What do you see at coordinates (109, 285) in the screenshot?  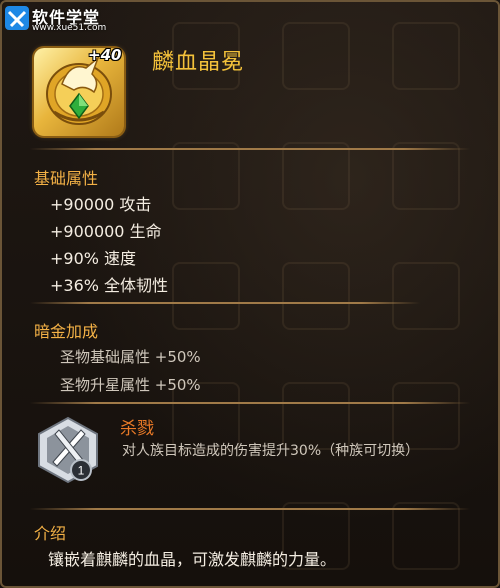 I see `stat-line: +36% 全体韧性` at bounding box center [109, 285].